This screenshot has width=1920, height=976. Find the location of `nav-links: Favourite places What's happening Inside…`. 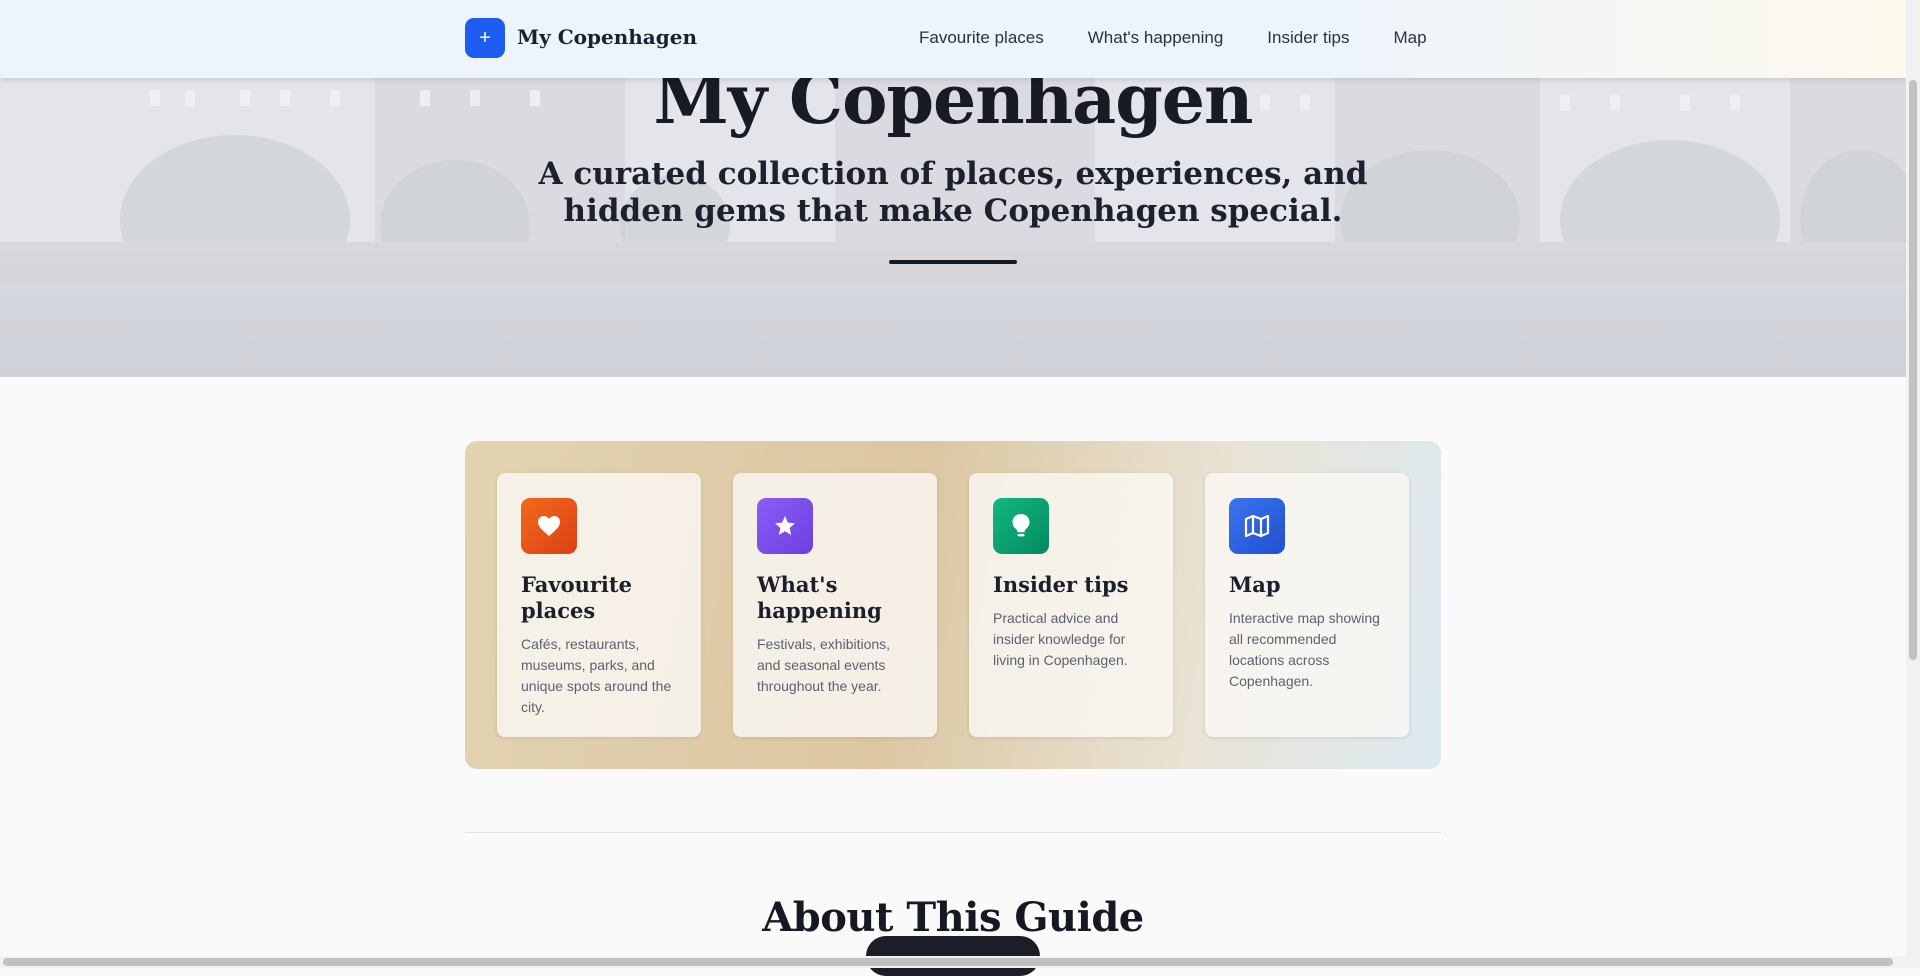

nav-links: Favourite places What's happening Inside… is located at coordinates (1173, 38).